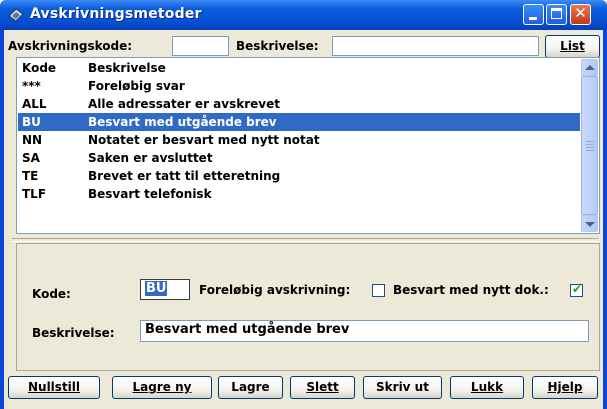  I want to click on list-item-code: TLF, so click(34, 194).